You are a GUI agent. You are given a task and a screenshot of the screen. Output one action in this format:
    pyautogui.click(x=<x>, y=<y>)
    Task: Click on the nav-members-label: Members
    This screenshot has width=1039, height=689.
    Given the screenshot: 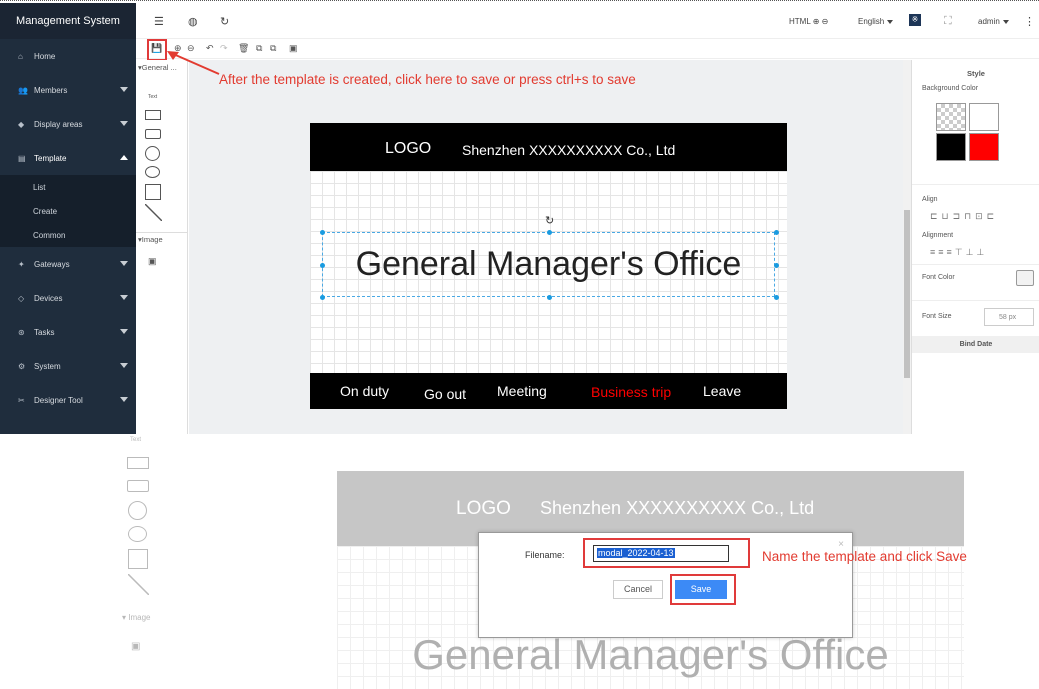 What is the action you would take?
    pyautogui.click(x=51, y=90)
    